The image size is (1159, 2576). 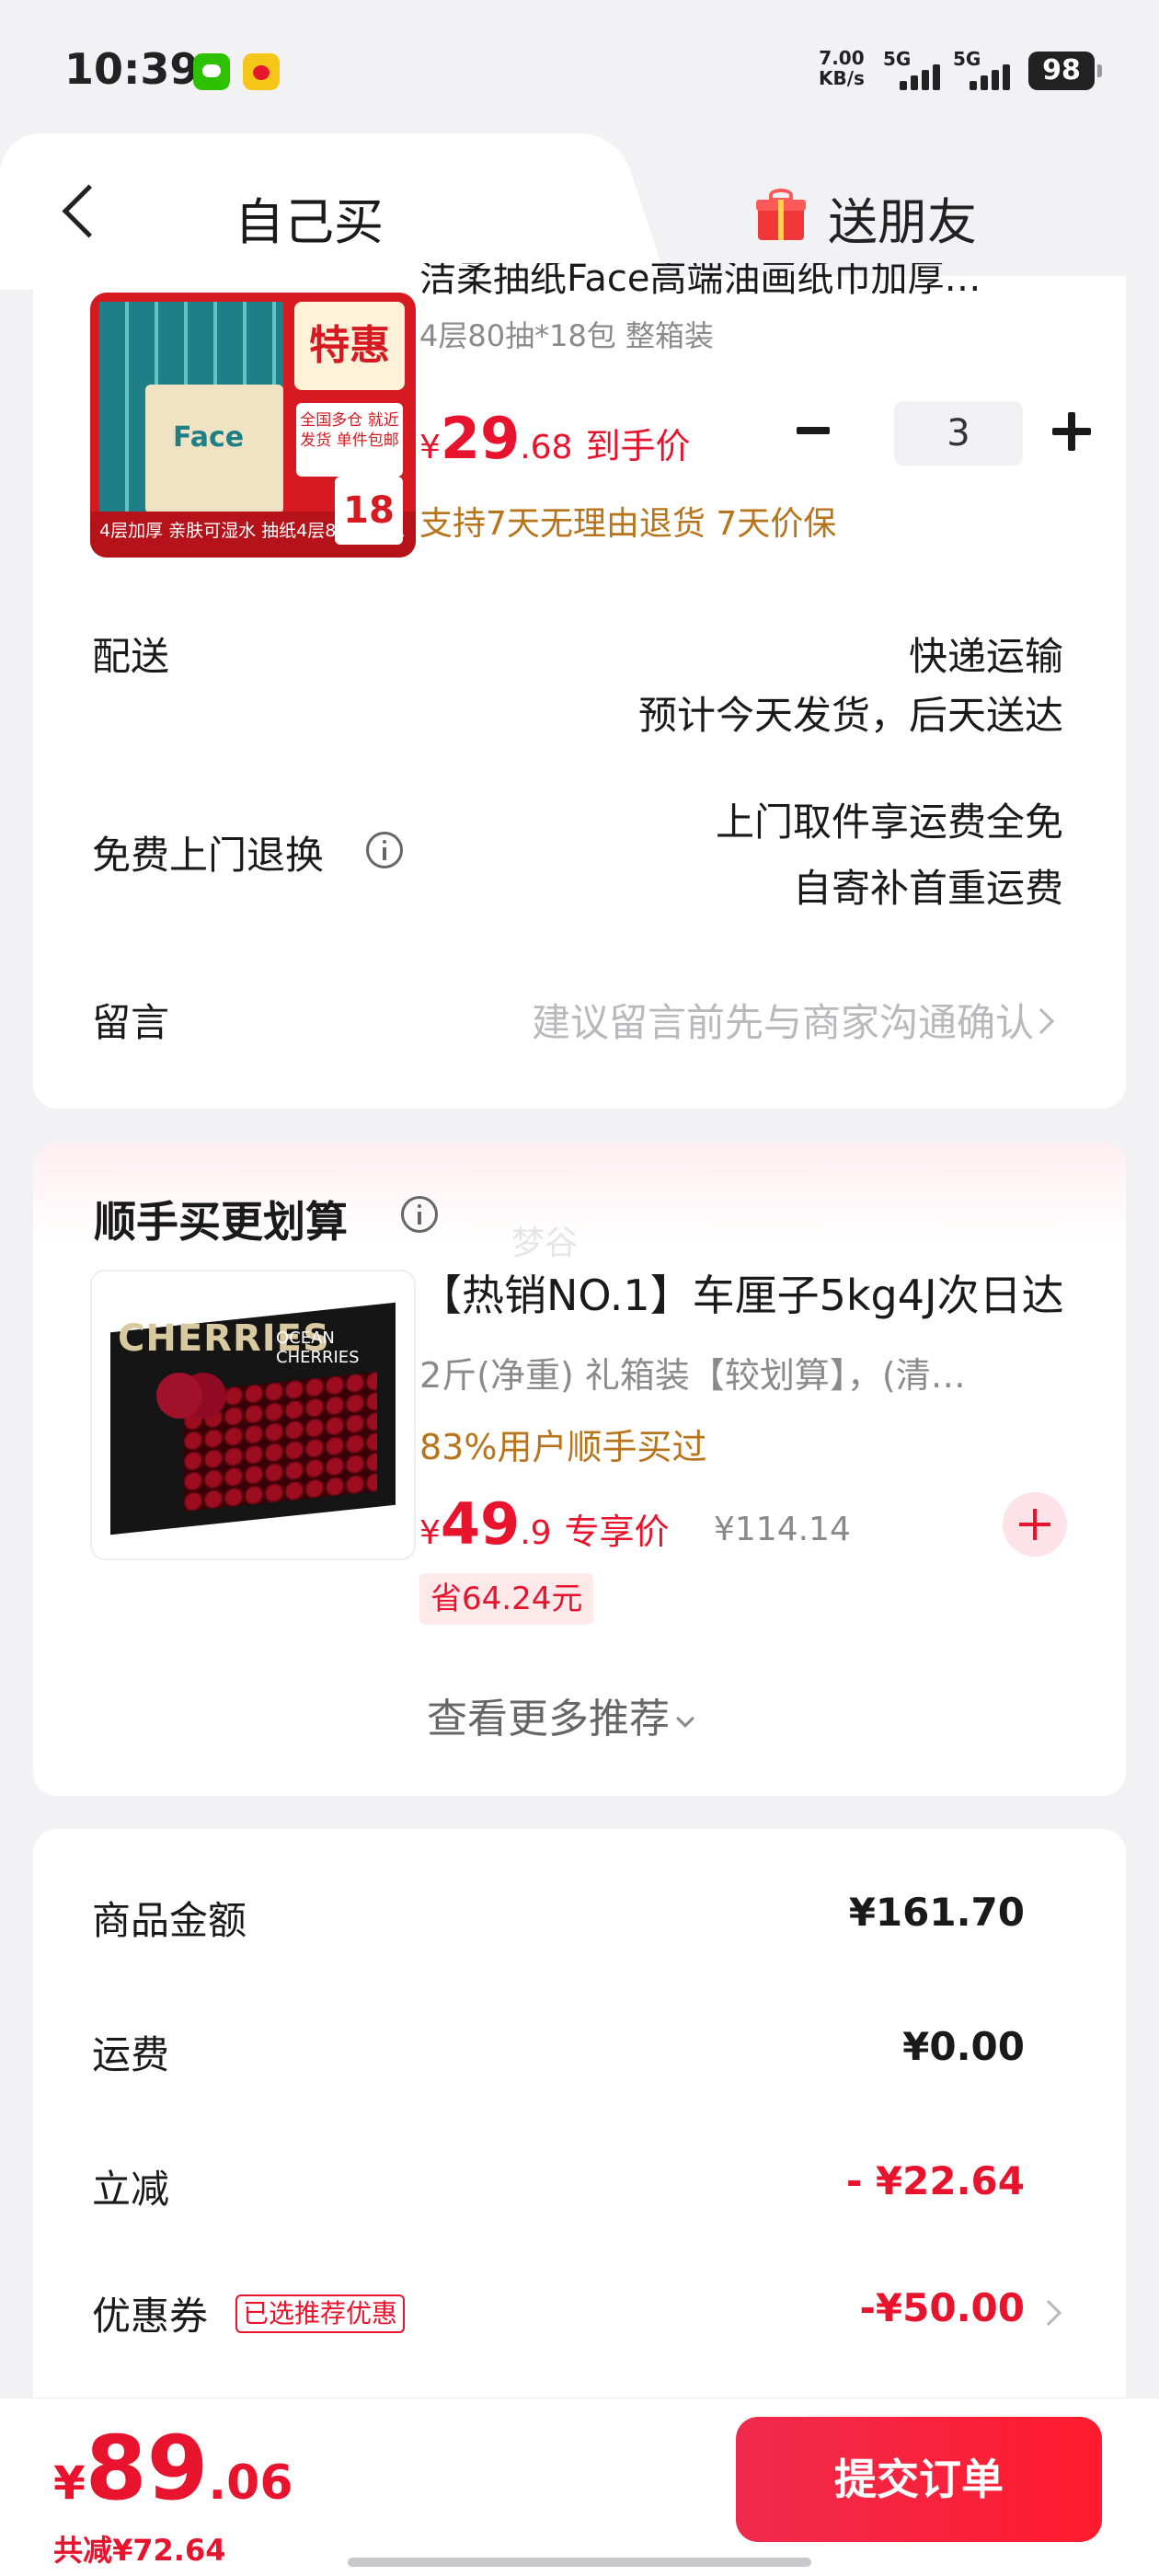 I want to click on more-recommendations-label: 查看更多推荐, so click(x=548, y=1719).